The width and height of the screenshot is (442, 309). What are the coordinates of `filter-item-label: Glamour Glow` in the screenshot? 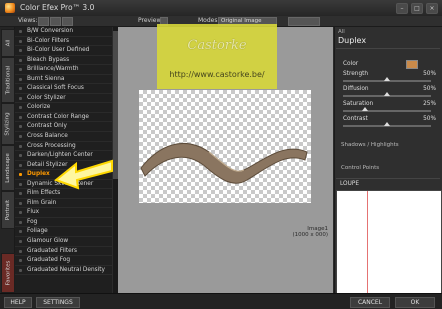 It's located at (48, 241).